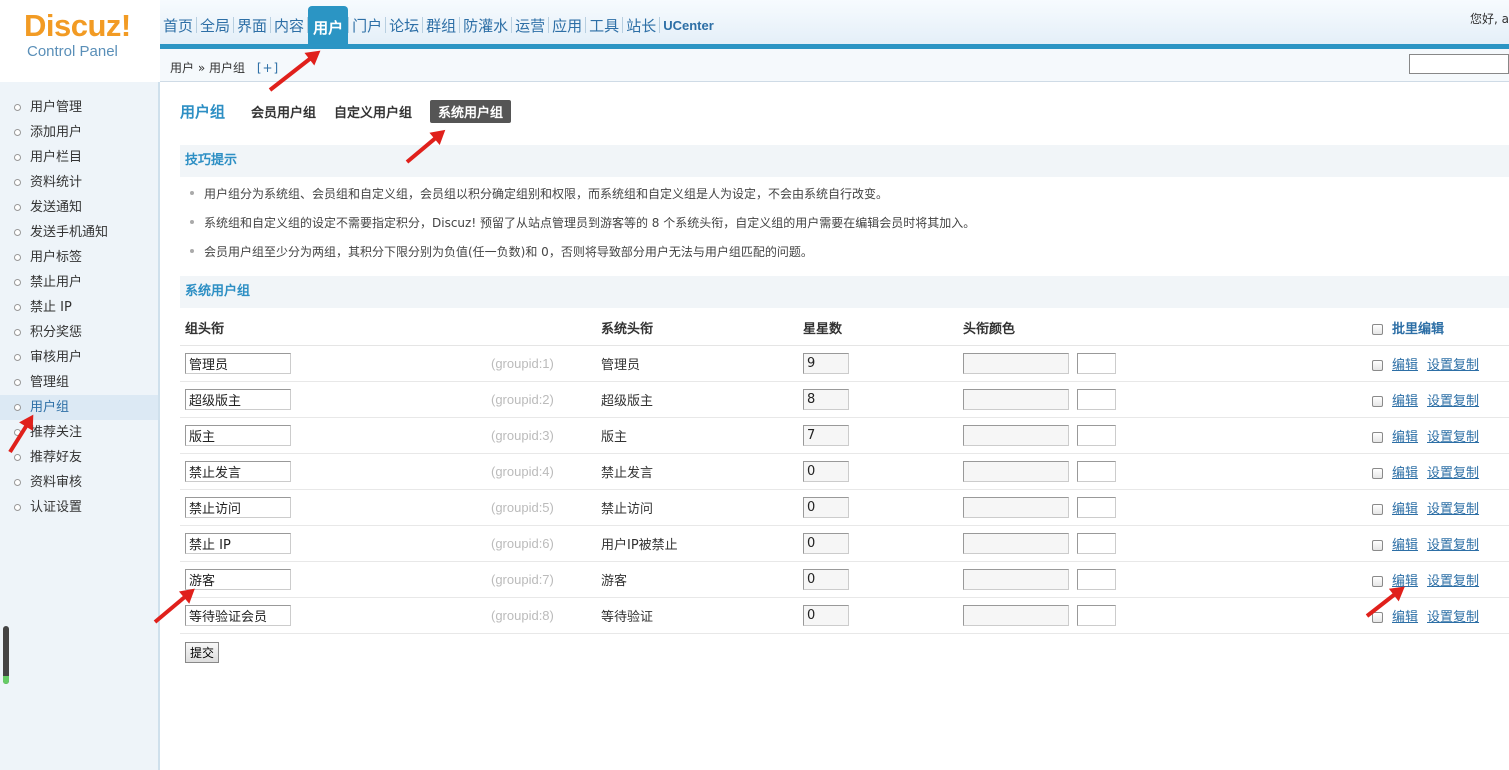  I want to click on stars-cell, so click(878, 543).